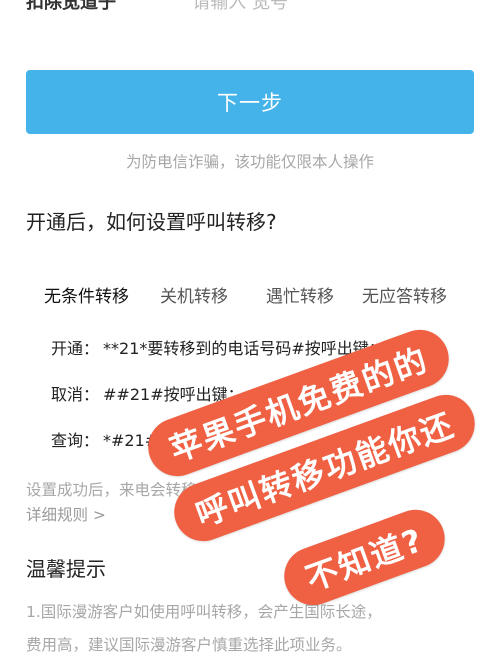 The height and width of the screenshot is (654, 500). I want to click on code-key: 取消：, so click(75, 394).